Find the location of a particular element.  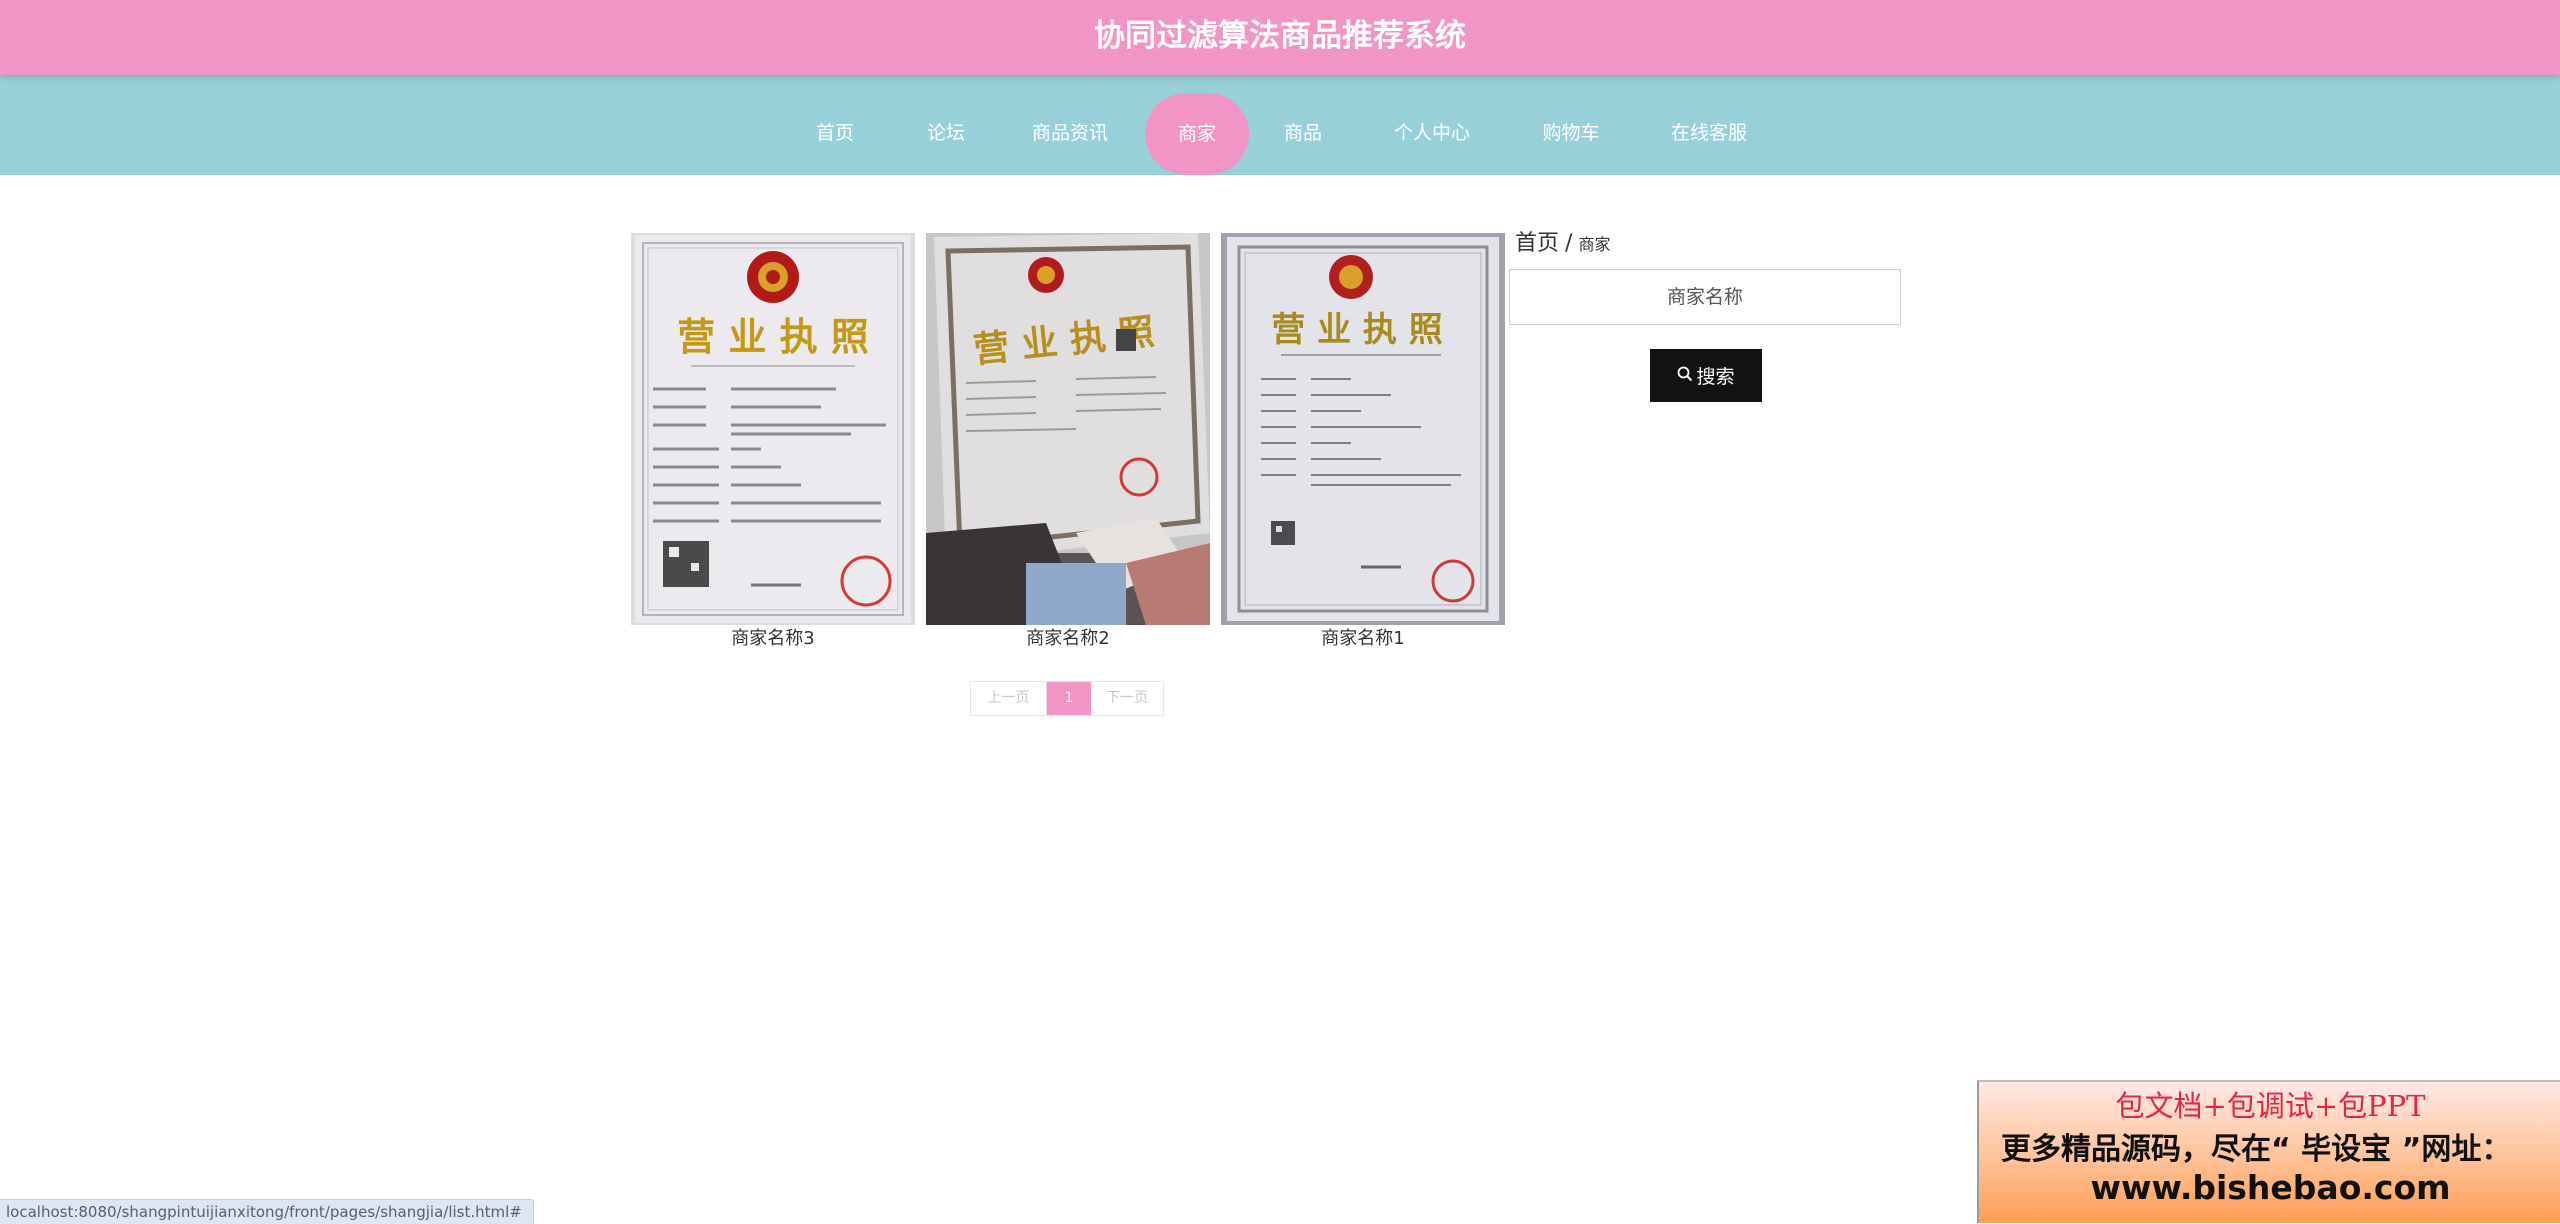

nav-item-online-service: 在线客服 is located at coordinates (1709, 133).